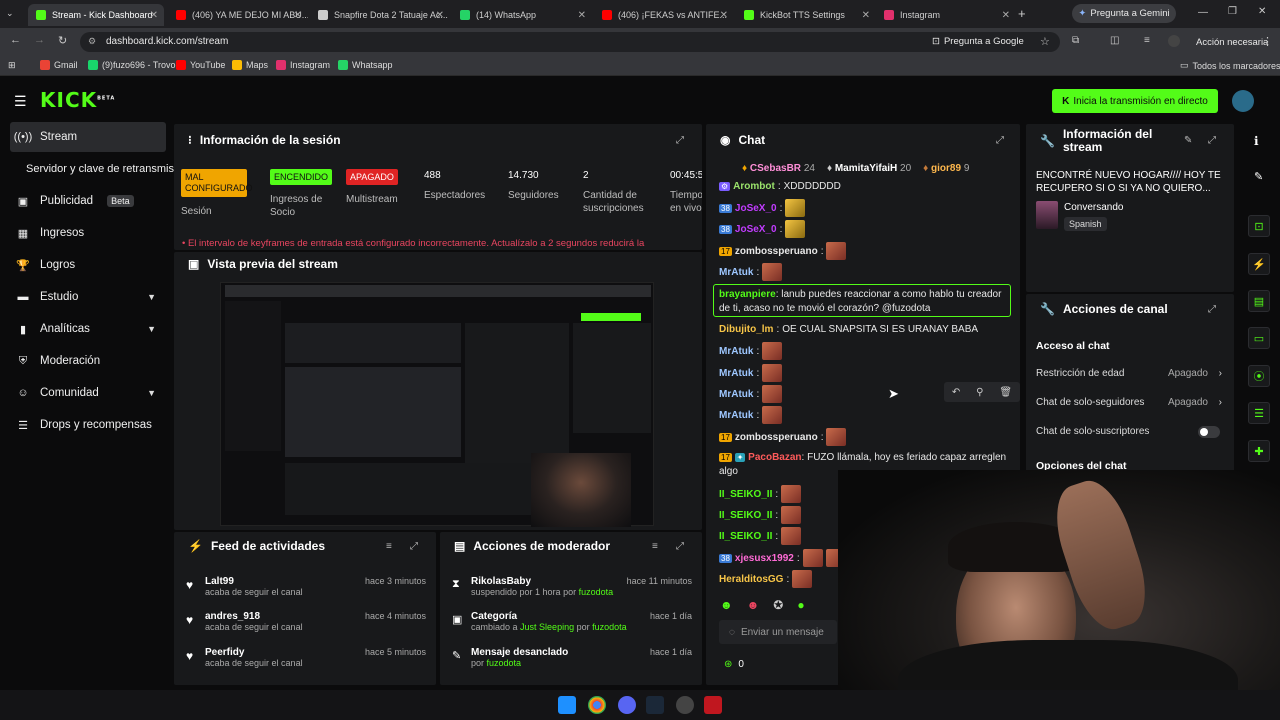  What do you see at coordinates (762, 229) in the screenshot?
I see `chat-message: 38 JoSeX_0:` at bounding box center [762, 229].